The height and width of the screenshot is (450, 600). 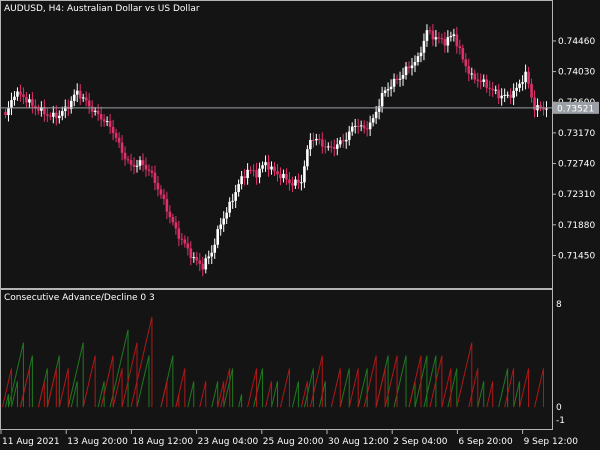 I want to click on time-tick-label: 23 Aug 04:00, so click(x=228, y=442).